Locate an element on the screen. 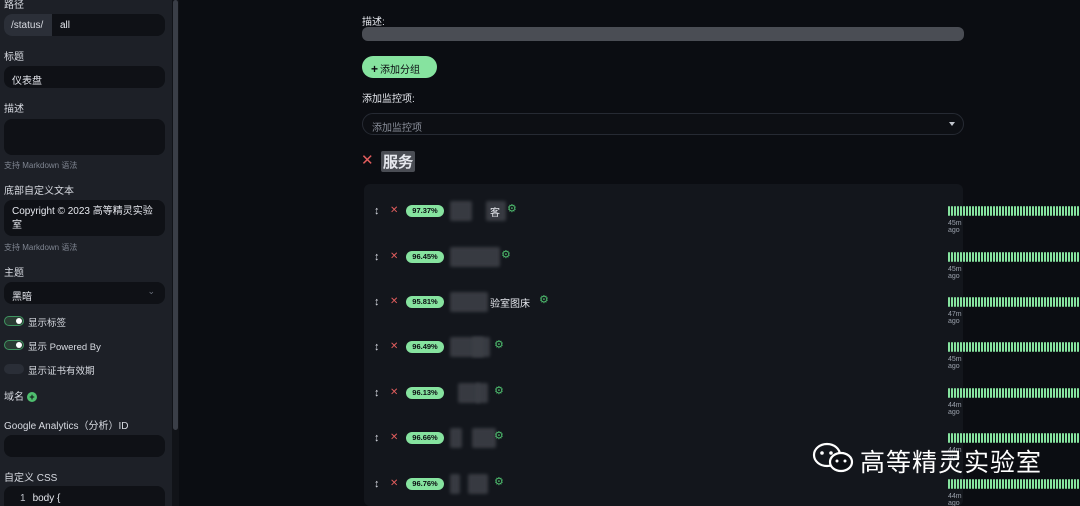 Image resolution: width=1080 pixels, height=506 pixels. google-analytics-input is located at coordinates (84, 446).